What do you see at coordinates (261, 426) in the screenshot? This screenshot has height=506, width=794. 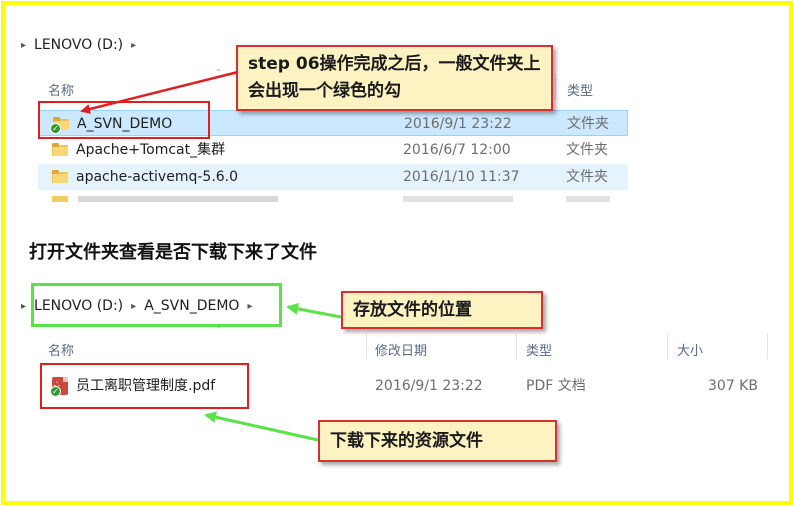 I see `green-arrow-pdf` at bounding box center [261, 426].